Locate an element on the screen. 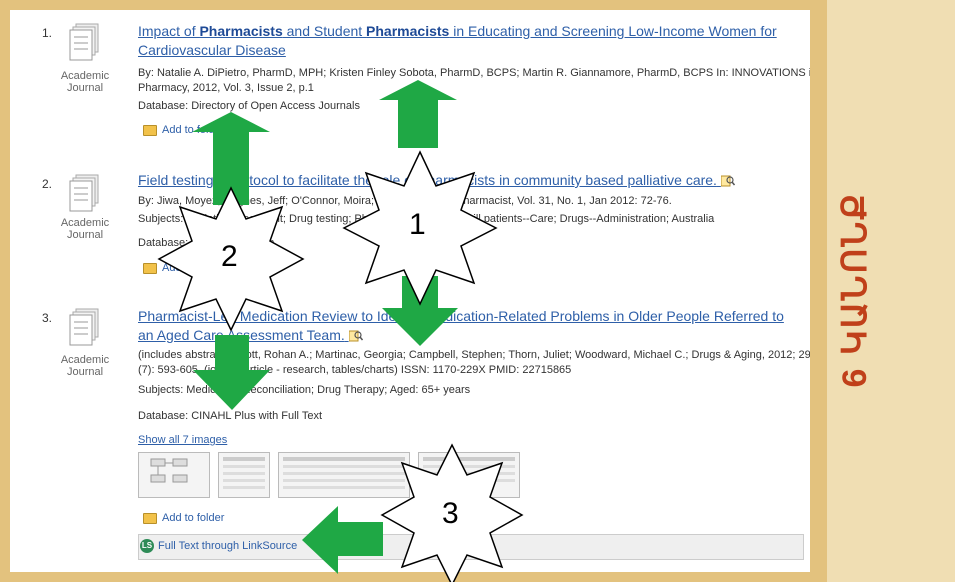  result-number: 3. is located at coordinates (47, 318).